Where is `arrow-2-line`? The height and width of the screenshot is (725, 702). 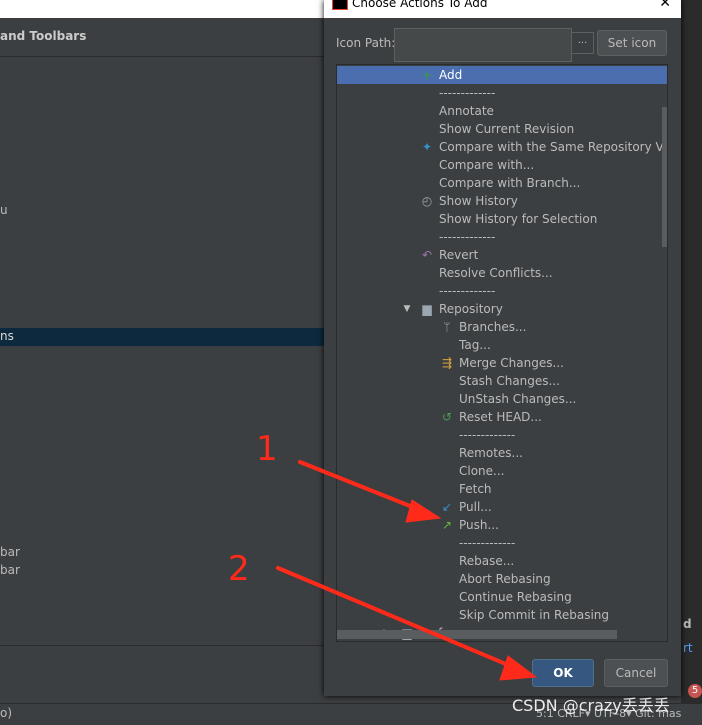
arrow-2-line is located at coordinates (399, 619).